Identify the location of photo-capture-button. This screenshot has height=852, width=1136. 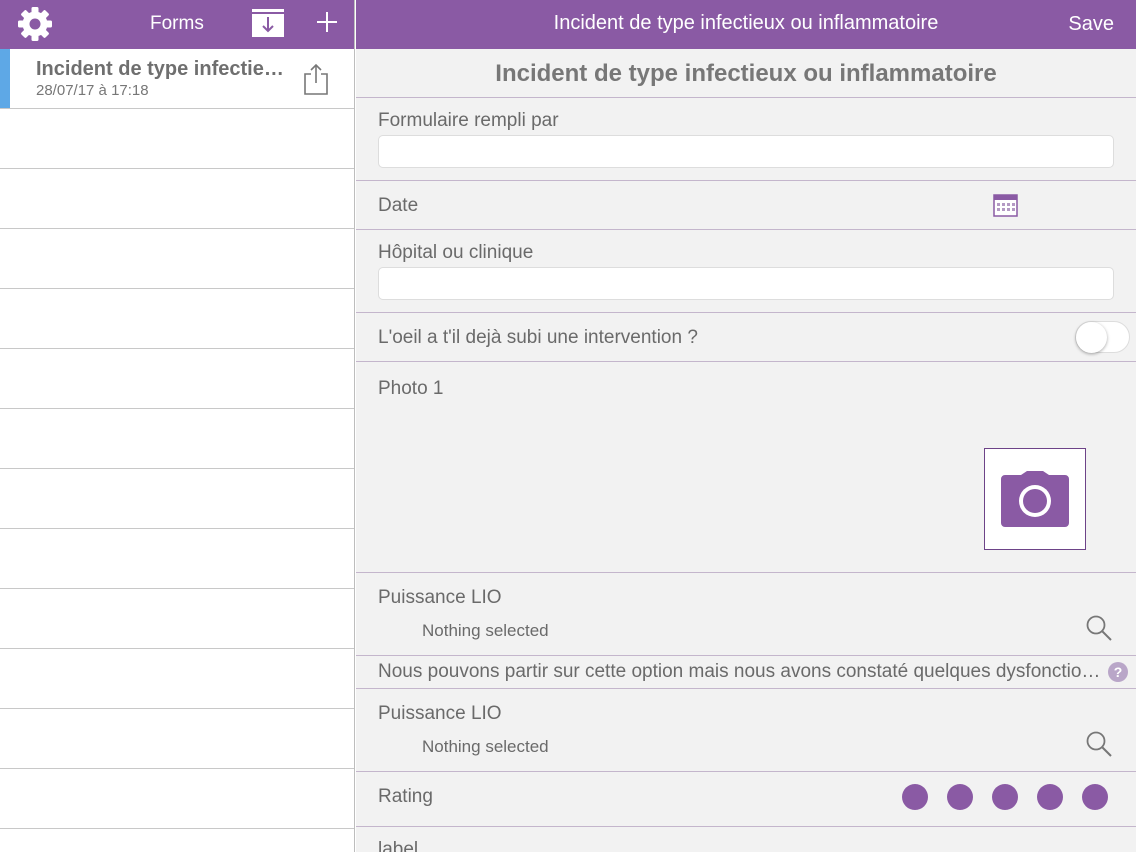
(1035, 499).